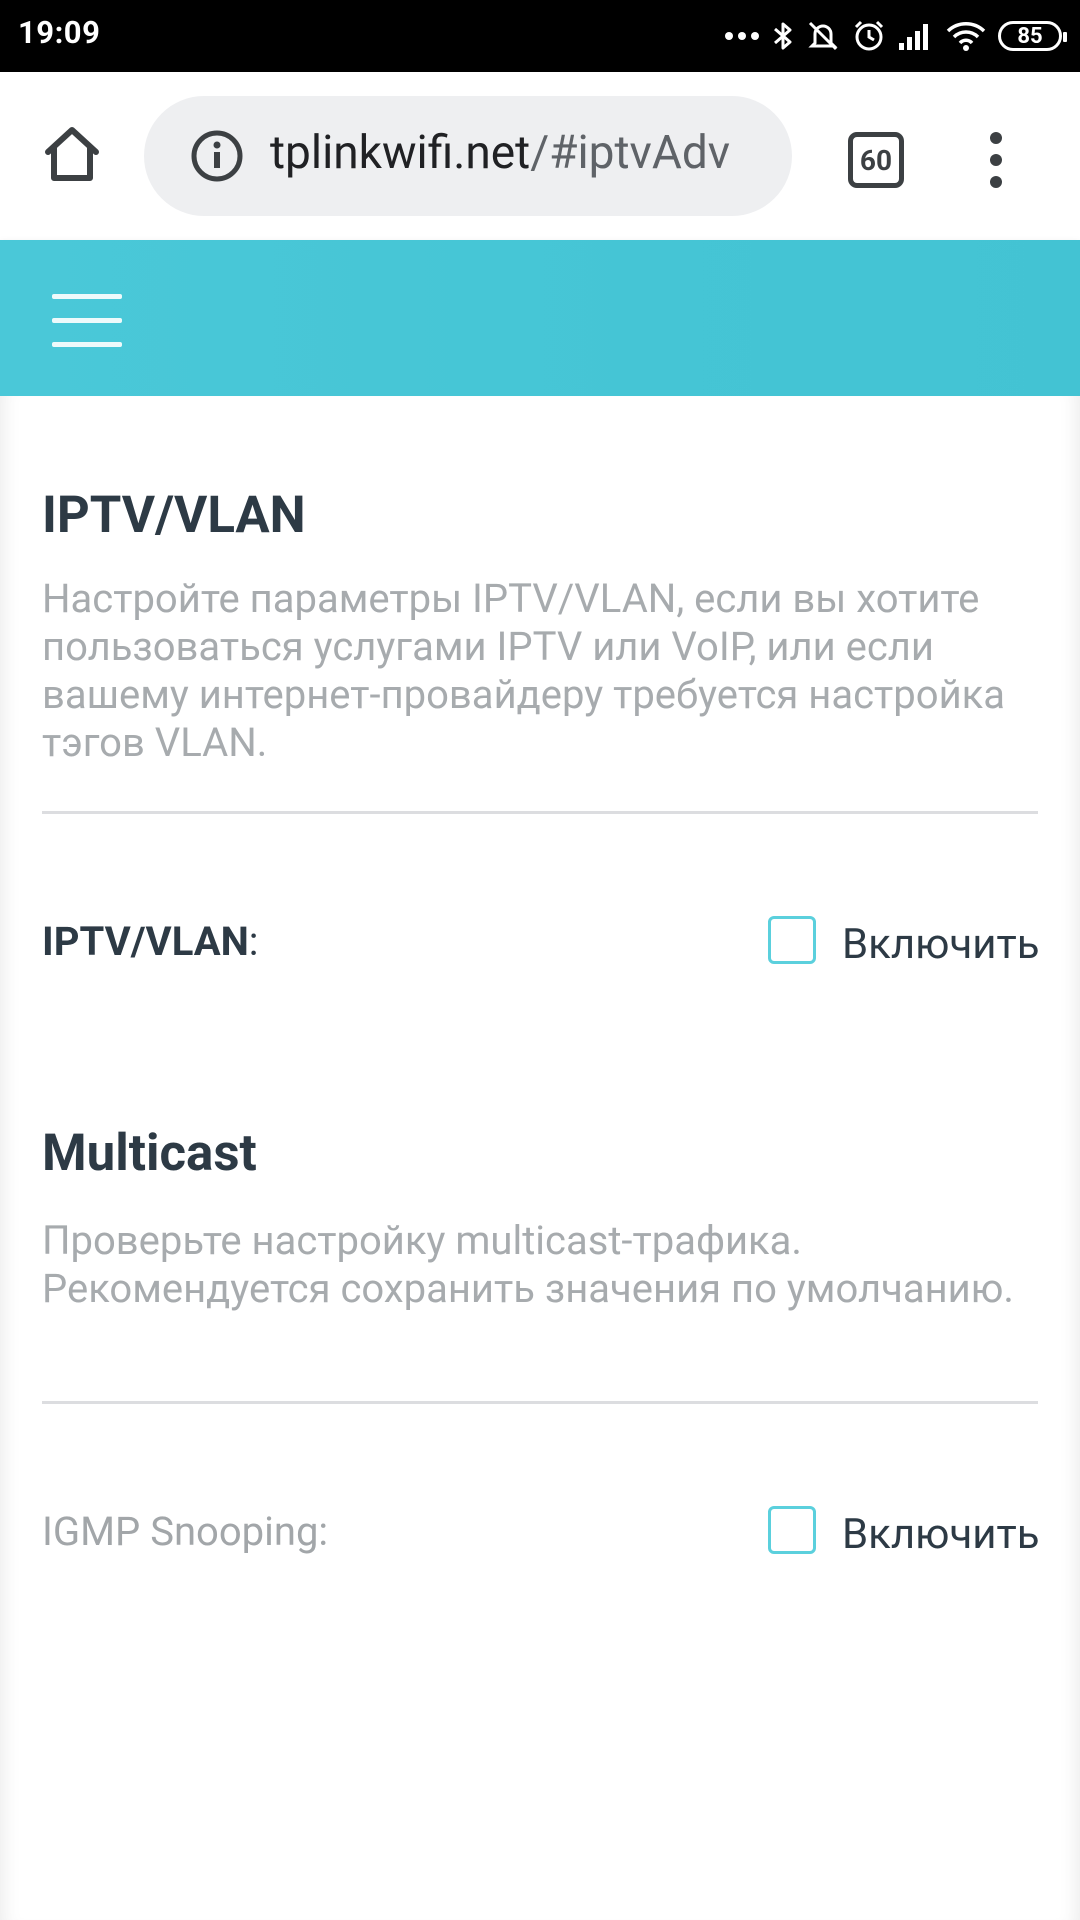 This screenshot has width=1080, height=1920. What do you see at coordinates (174, 515) in the screenshot?
I see `iptv-section-title: IPTV/VLAN` at bounding box center [174, 515].